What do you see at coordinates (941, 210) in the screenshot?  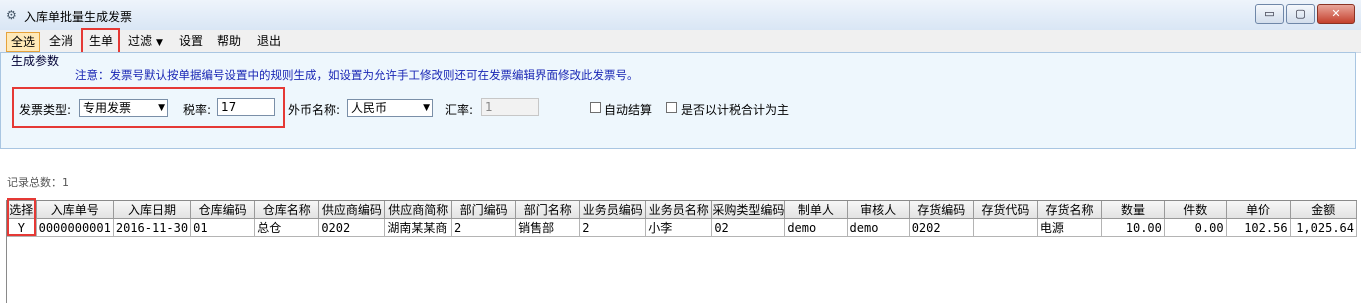 I see `column-header: 存货编码` at bounding box center [941, 210].